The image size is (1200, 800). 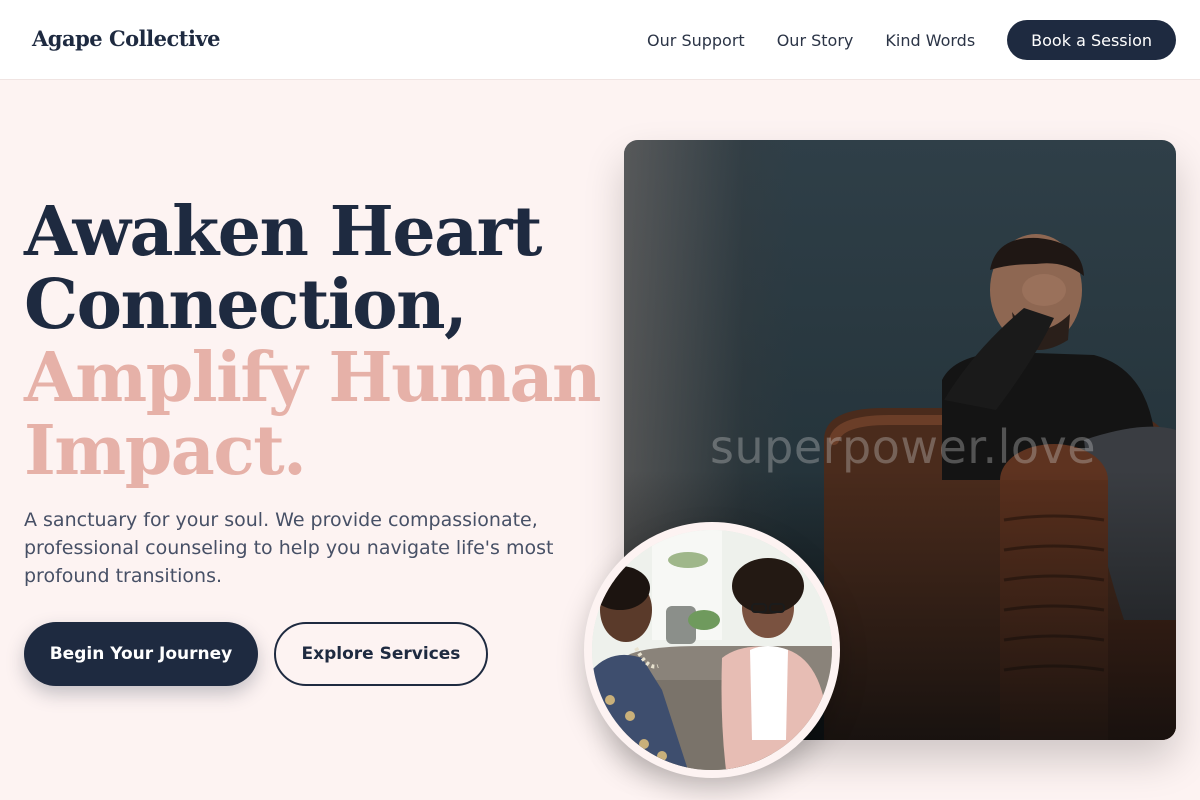 What do you see at coordinates (1091, 40) in the screenshot?
I see `book-session-button: Book a Session` at bounding box center [1091, 40].